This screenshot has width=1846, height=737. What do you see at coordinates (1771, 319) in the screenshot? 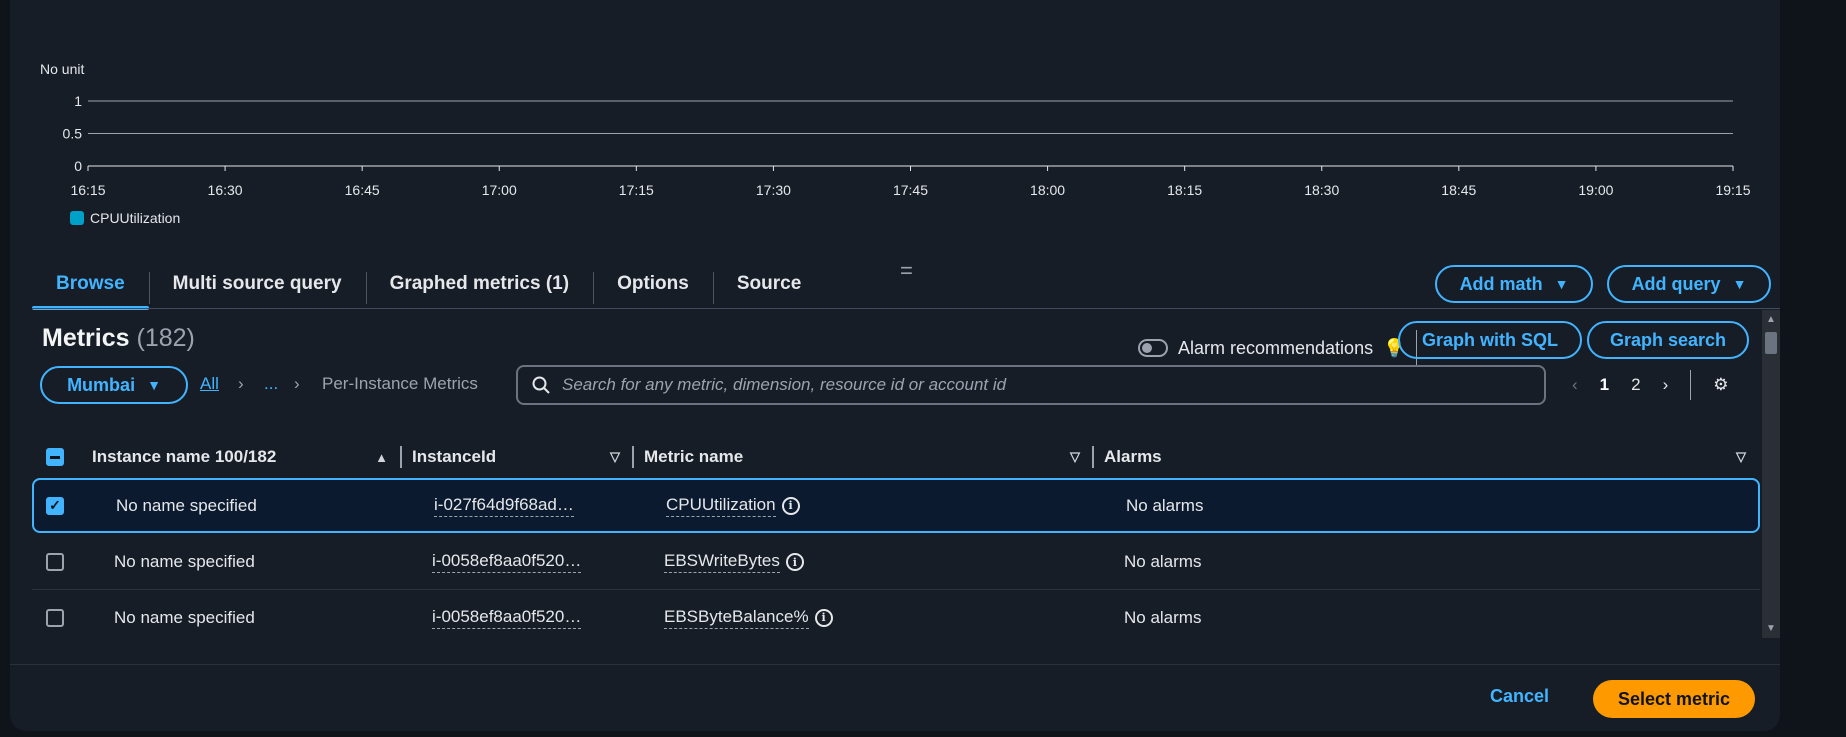
I see `scroll-up-icon: ▲` at bounding box center [1771, 319].